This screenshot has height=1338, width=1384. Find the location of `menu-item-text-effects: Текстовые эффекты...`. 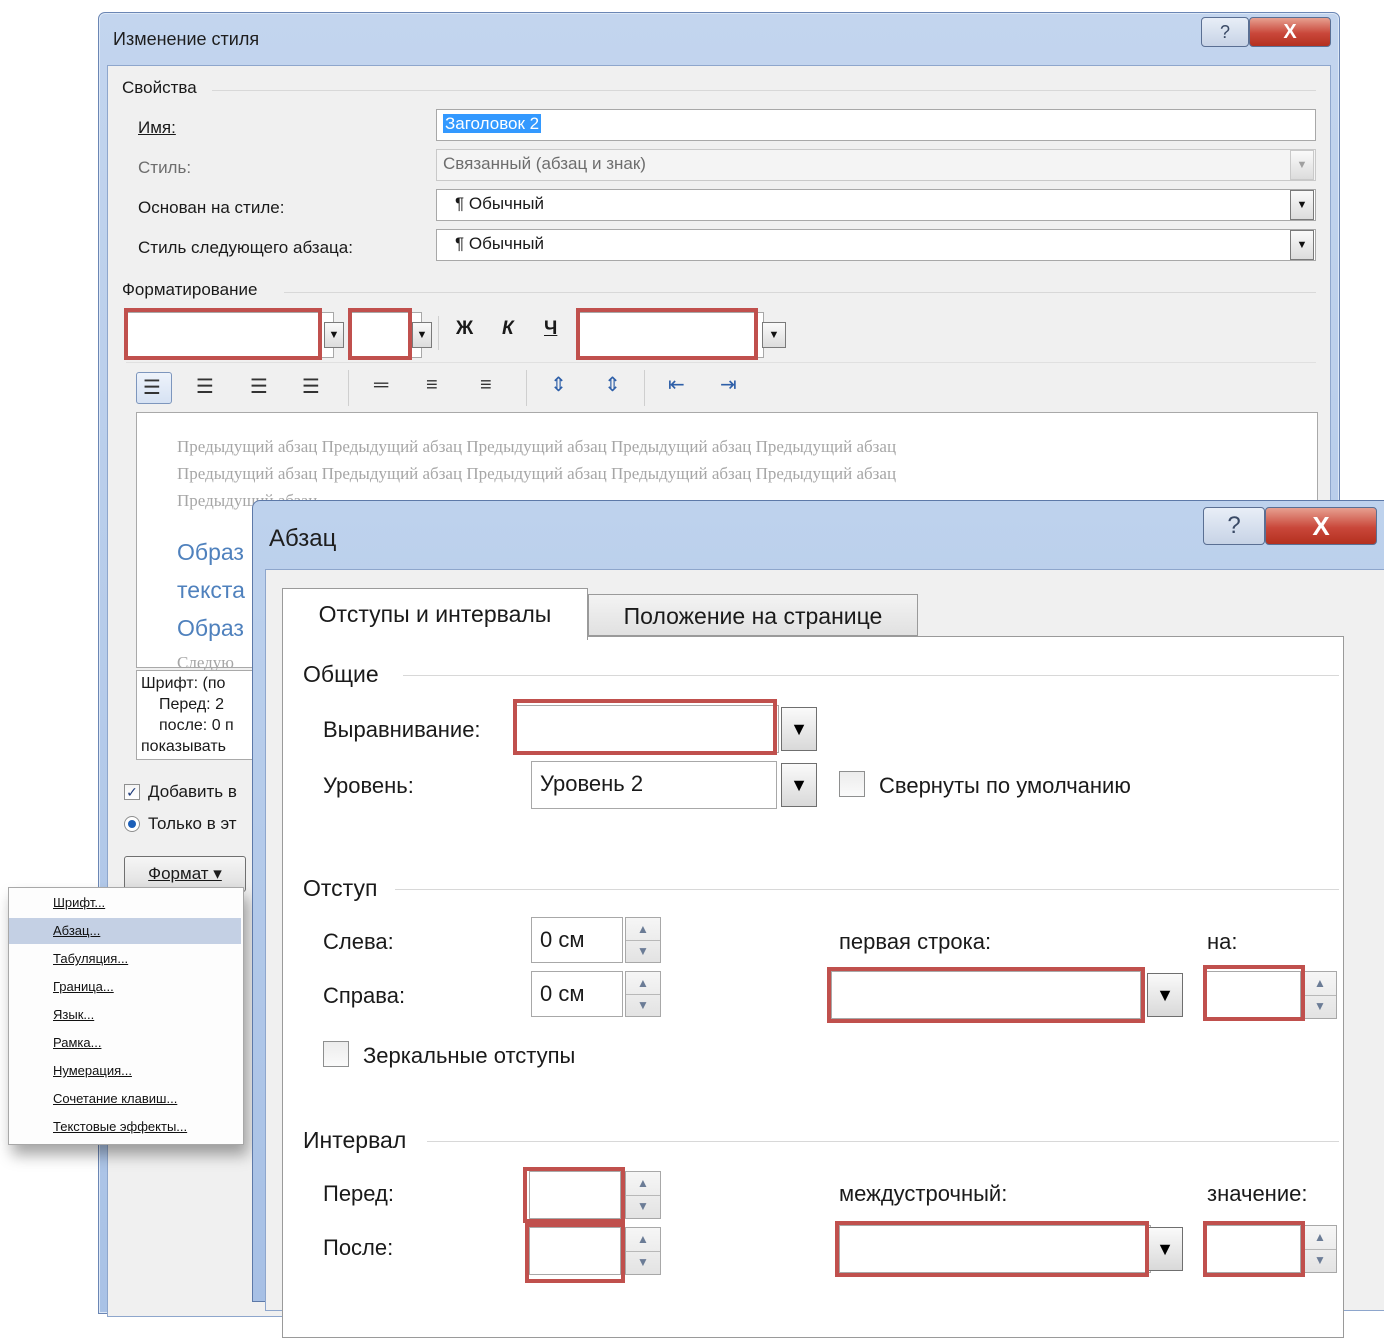

menu-item-text-effects: Текстовые эффекты... is located at coordinates (125, 1127).